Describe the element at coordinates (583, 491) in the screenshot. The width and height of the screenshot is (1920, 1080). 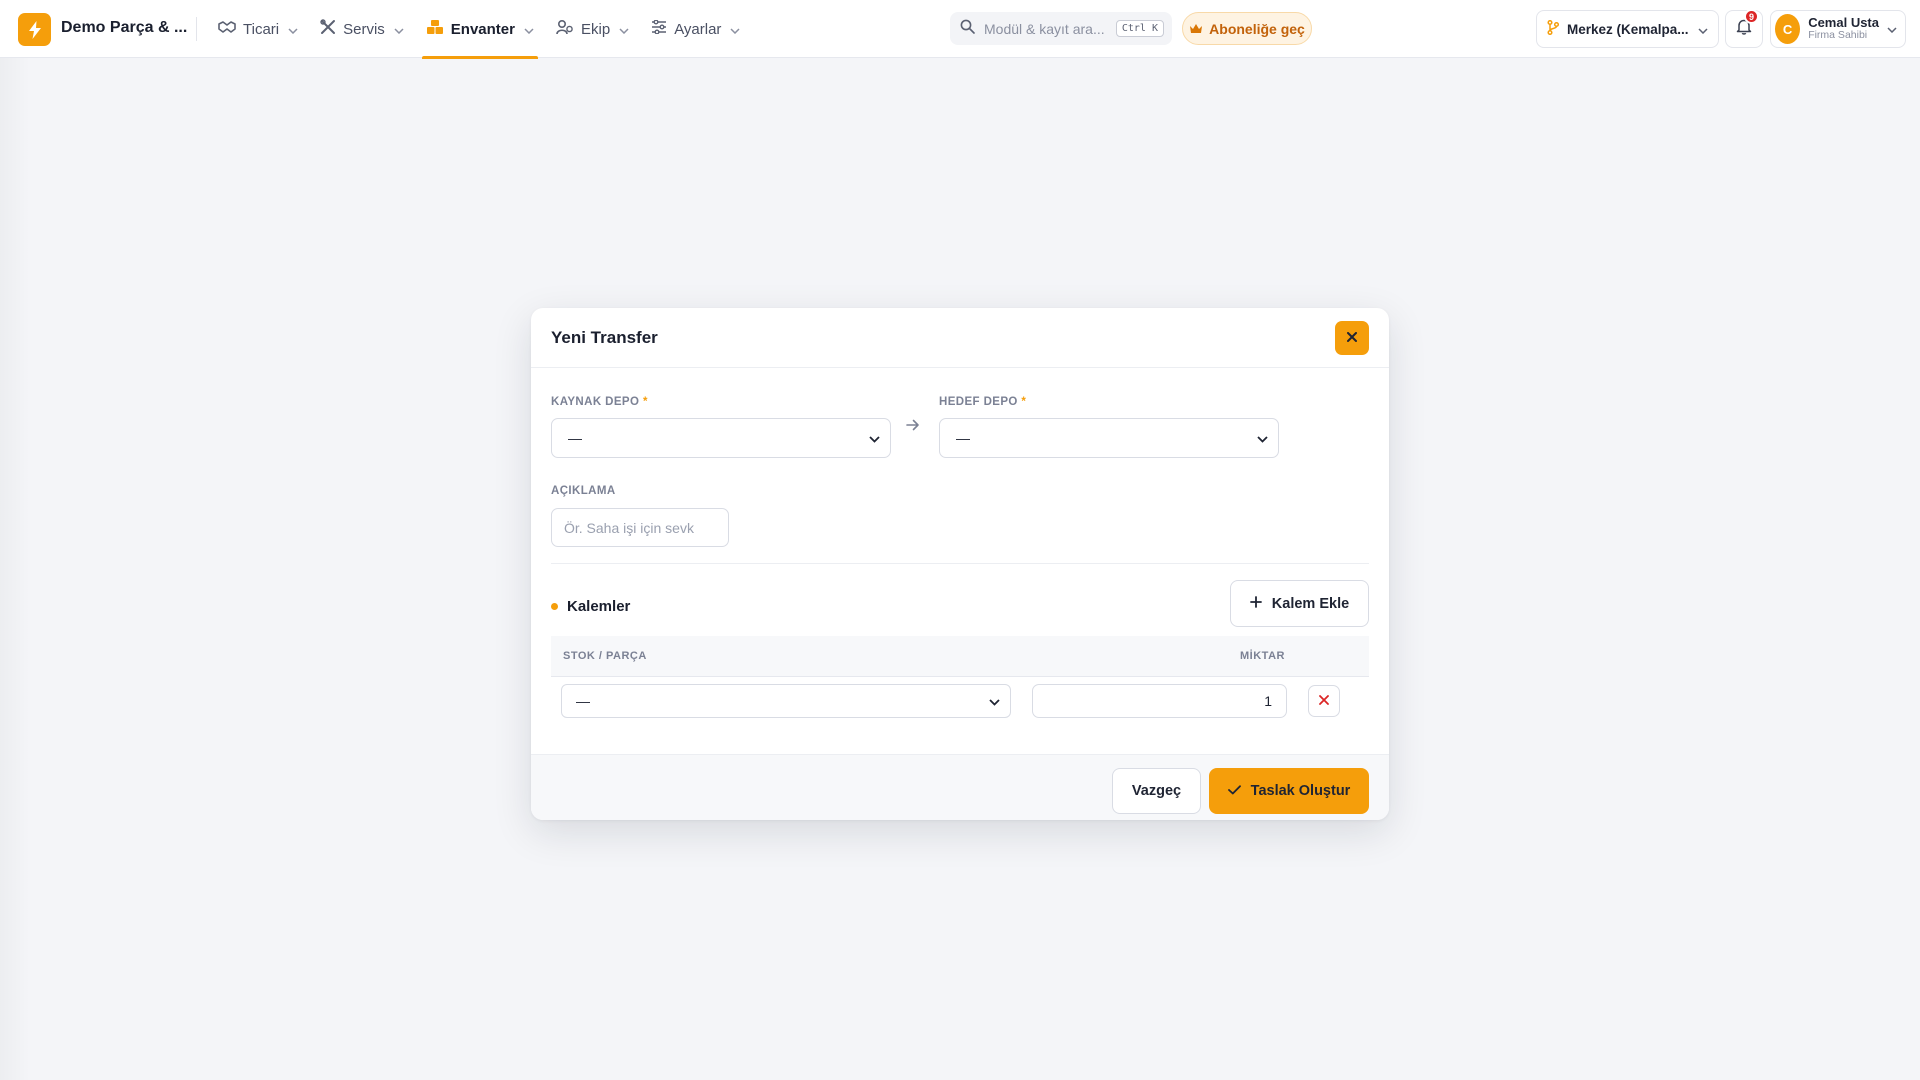
I see `description-label: AÇIKLAMA` at that location.